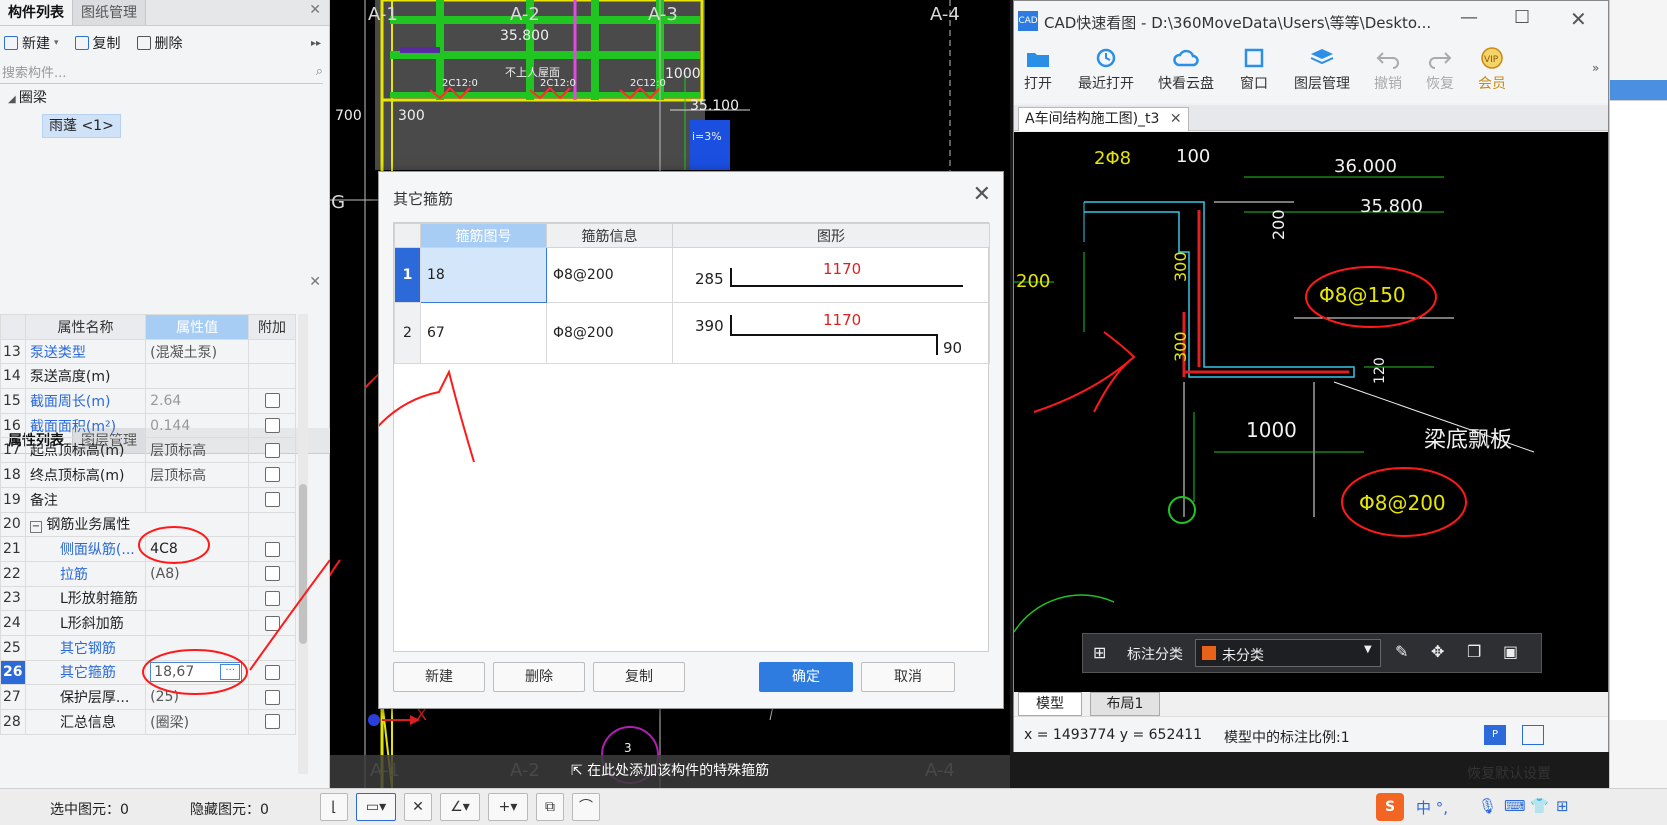 The image size is (1667, 825). What do you see at coordinates (319, 71) in the screenshot?
I see `search-icon: ⌕` at bounding box center [319, 71].